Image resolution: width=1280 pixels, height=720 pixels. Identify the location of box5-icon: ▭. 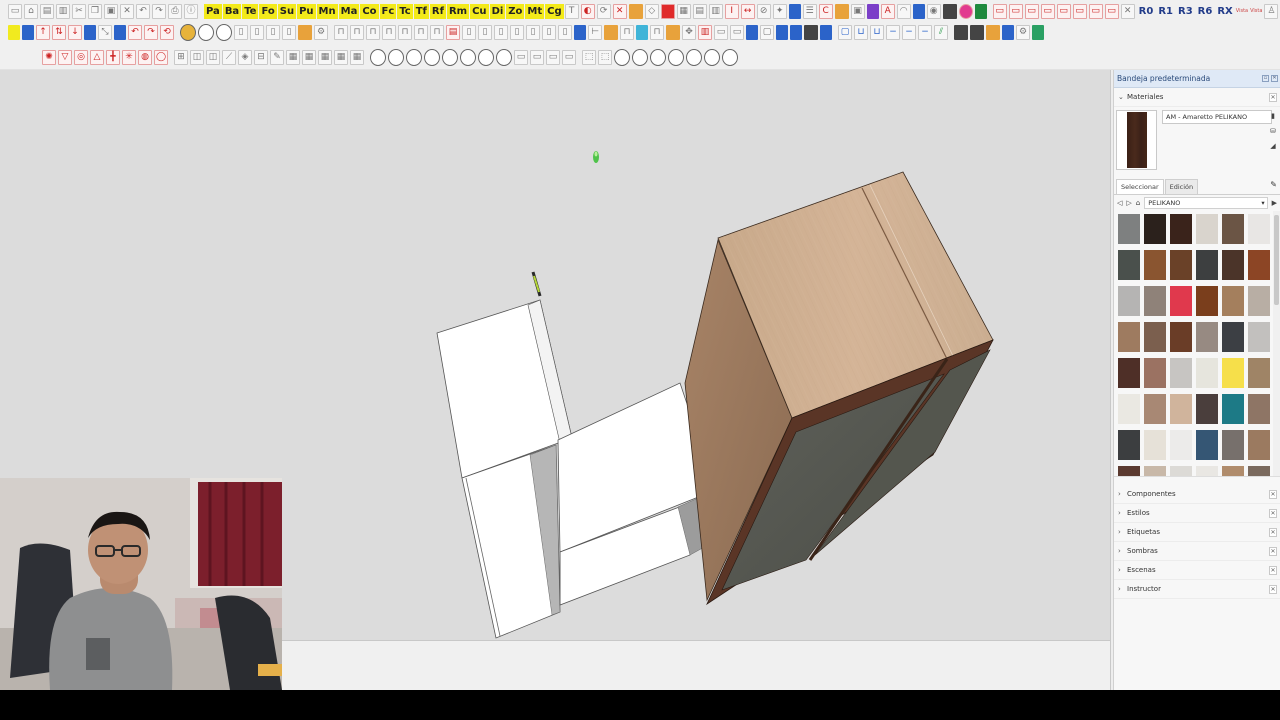
(1063, 11).